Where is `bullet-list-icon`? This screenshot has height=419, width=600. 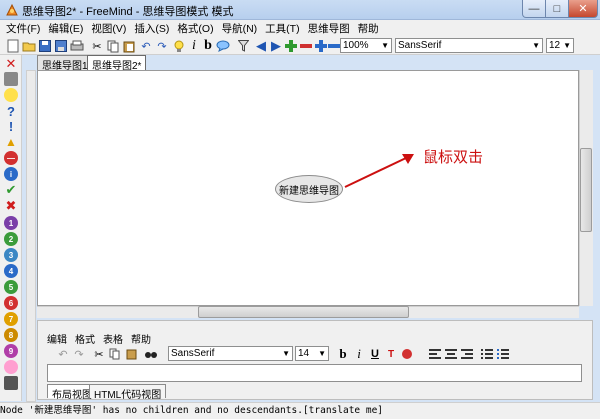 bullet-list-icon is located at coordinates (487, 354).